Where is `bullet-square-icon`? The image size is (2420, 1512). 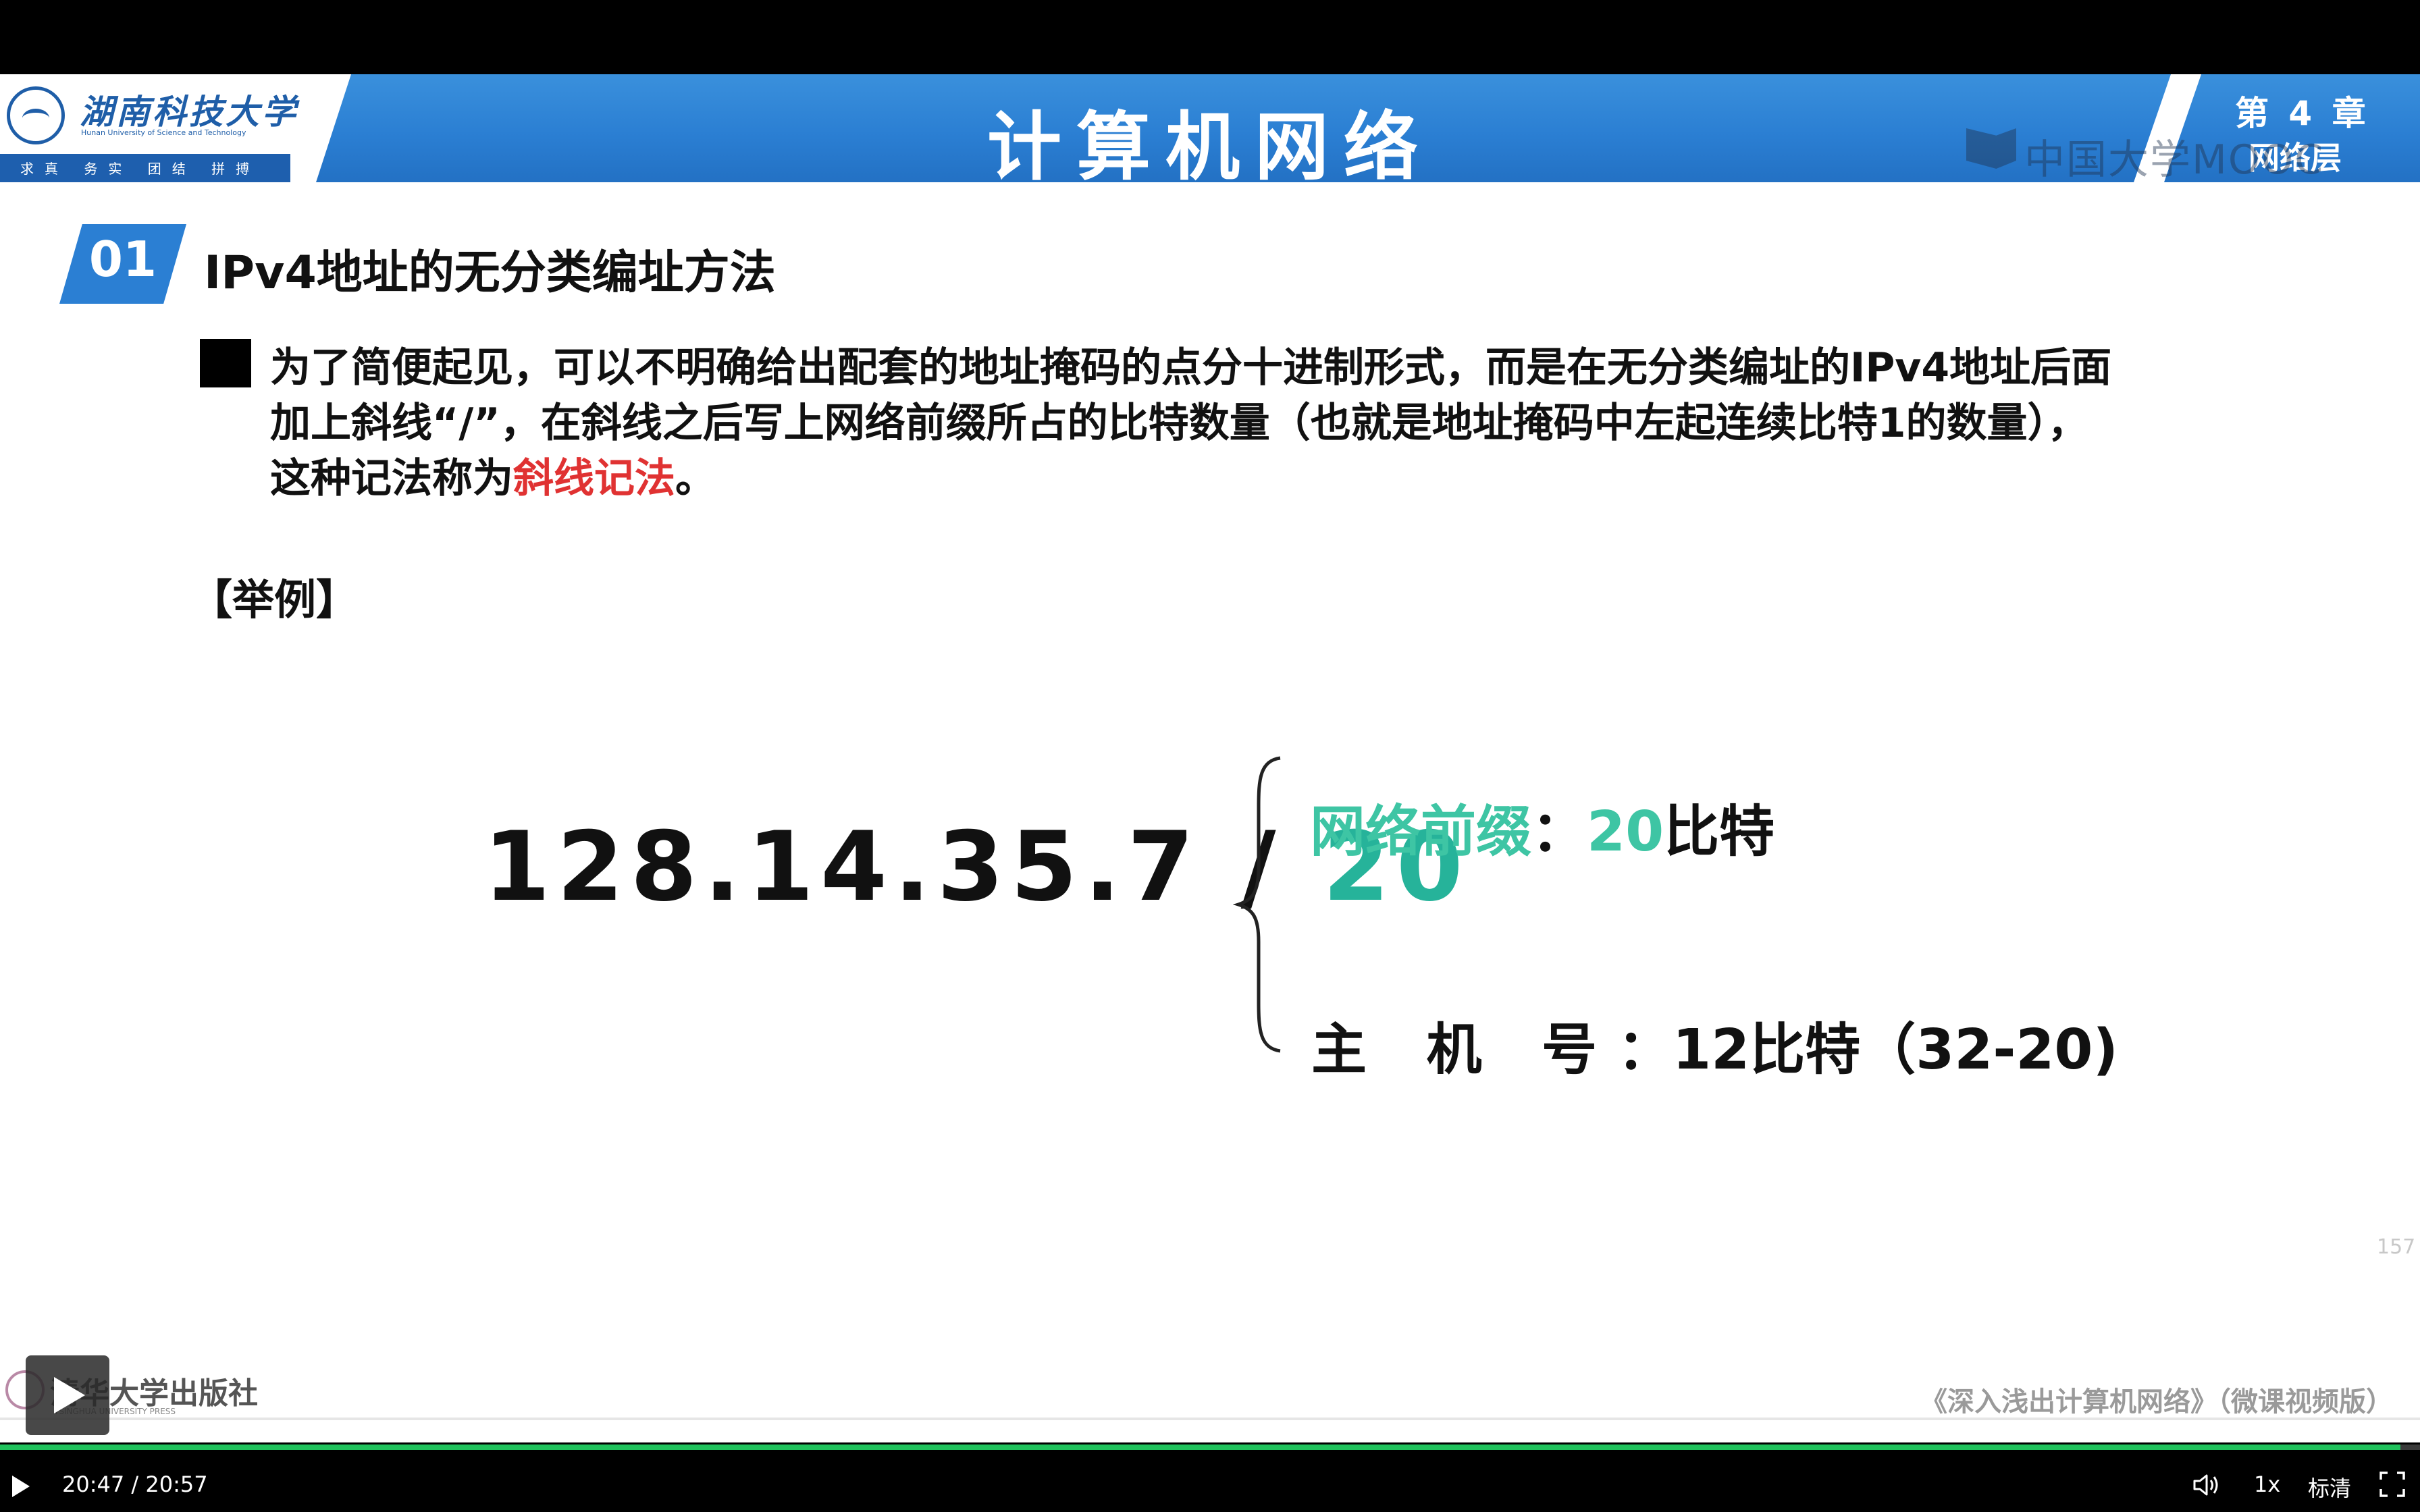
bullet-square-icon is located at coordinates (225, 363).